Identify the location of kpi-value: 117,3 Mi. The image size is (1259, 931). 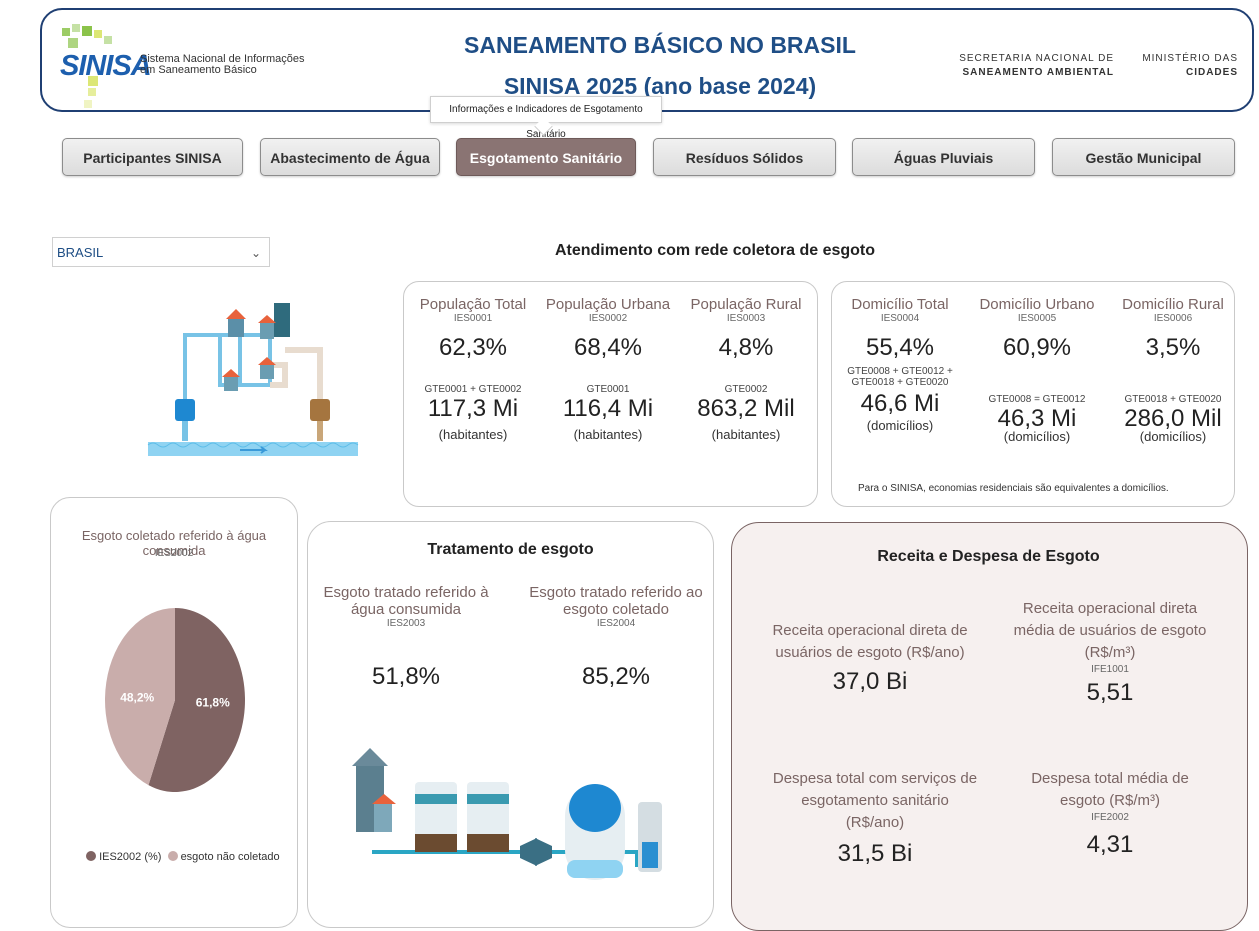
(473, 408).